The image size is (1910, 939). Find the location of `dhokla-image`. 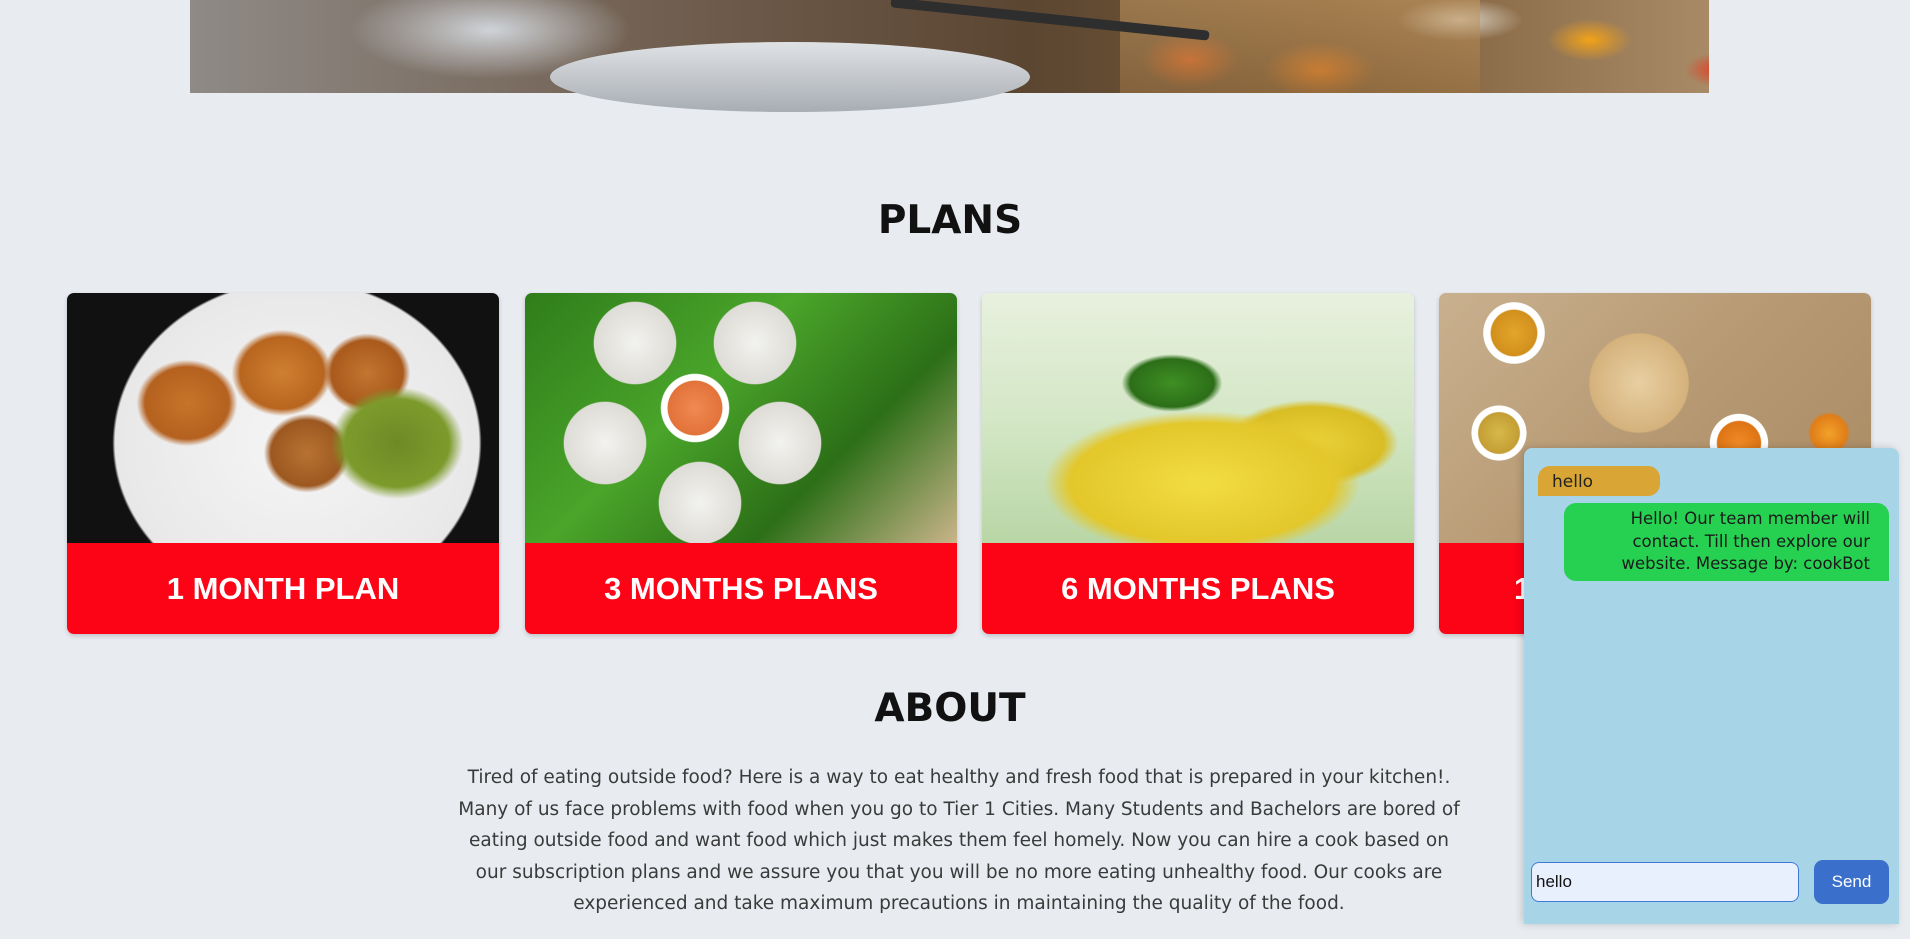

dhokla-image is located at coordinates (1198, 418).